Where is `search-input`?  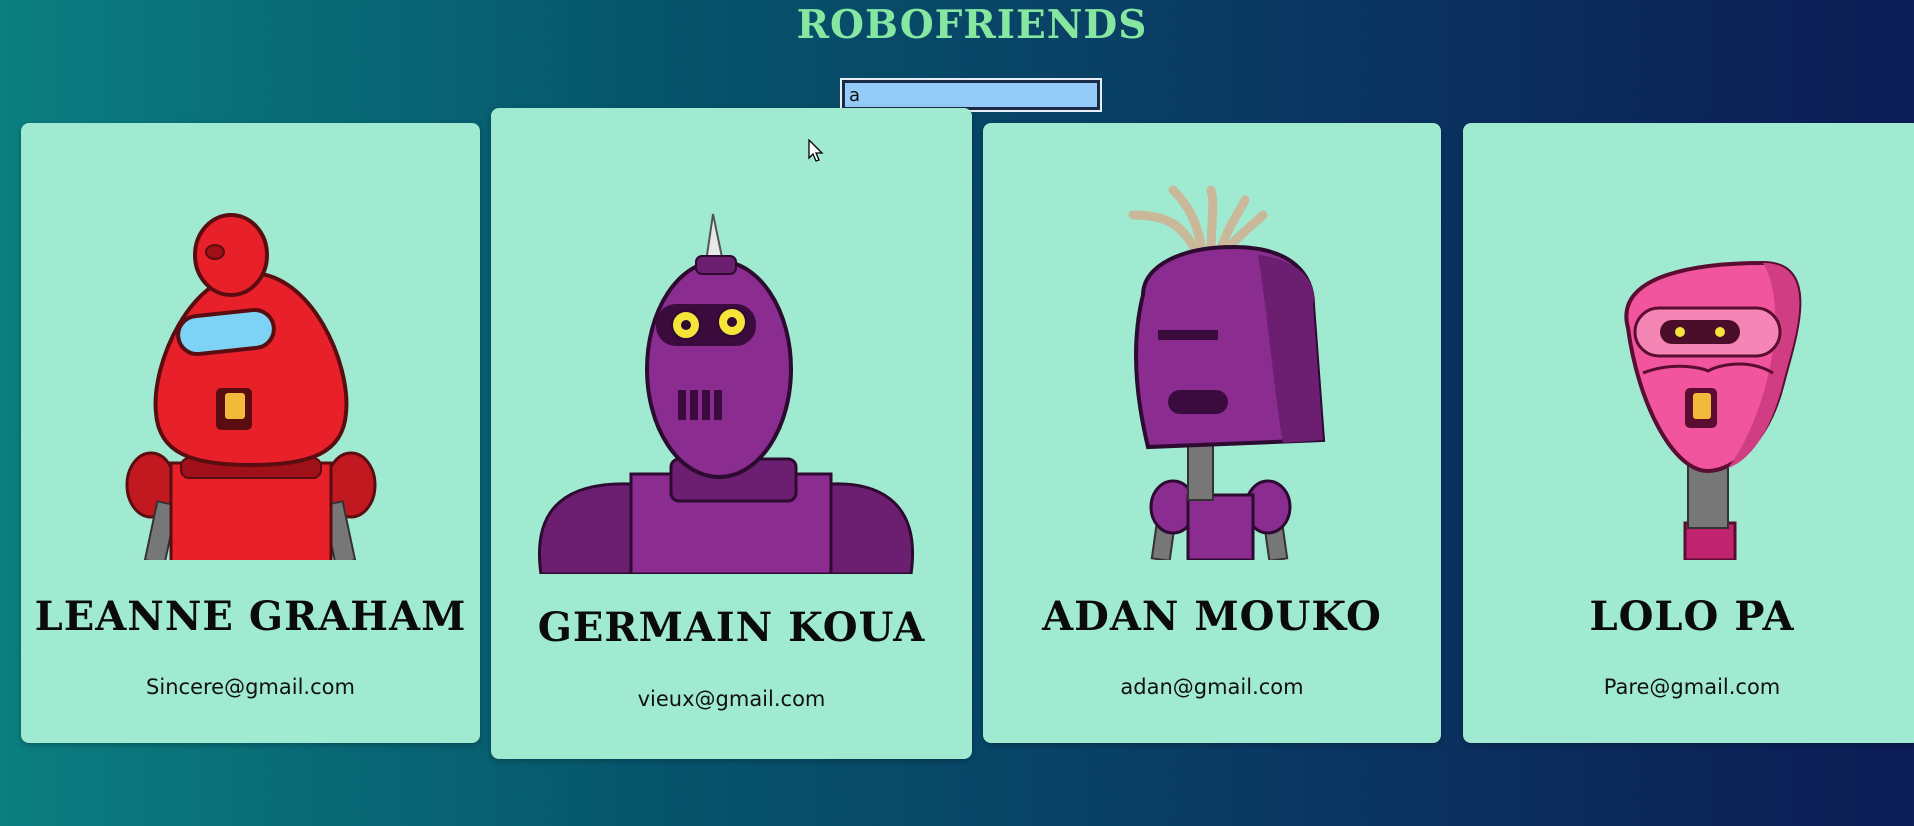
search-input is located at coordinates (971, 95).